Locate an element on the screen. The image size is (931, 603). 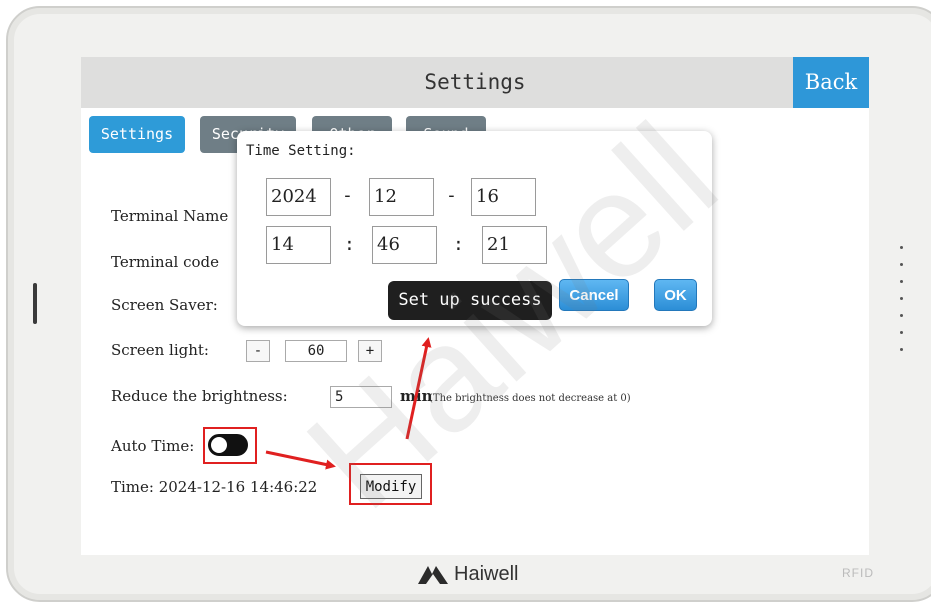
arrow-to-modify is located at coordinates (300, 460).